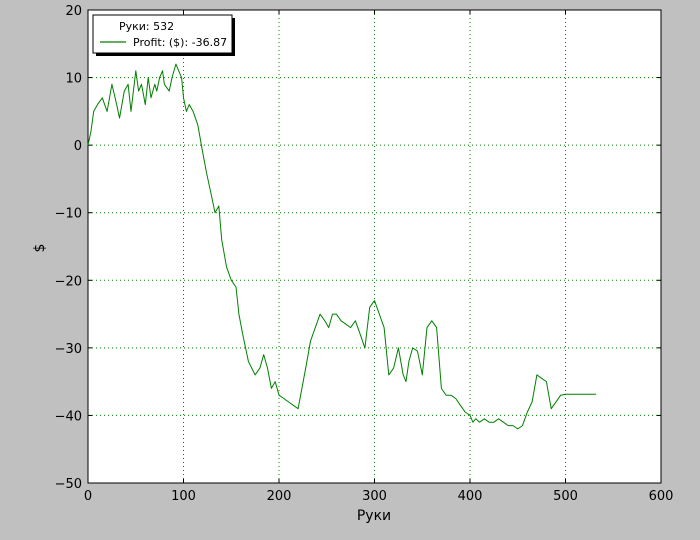  What do you see at coordinates (68, 281) in the screenshot?
I see `y-tick-label: −20` at bounding box center [68, 281].